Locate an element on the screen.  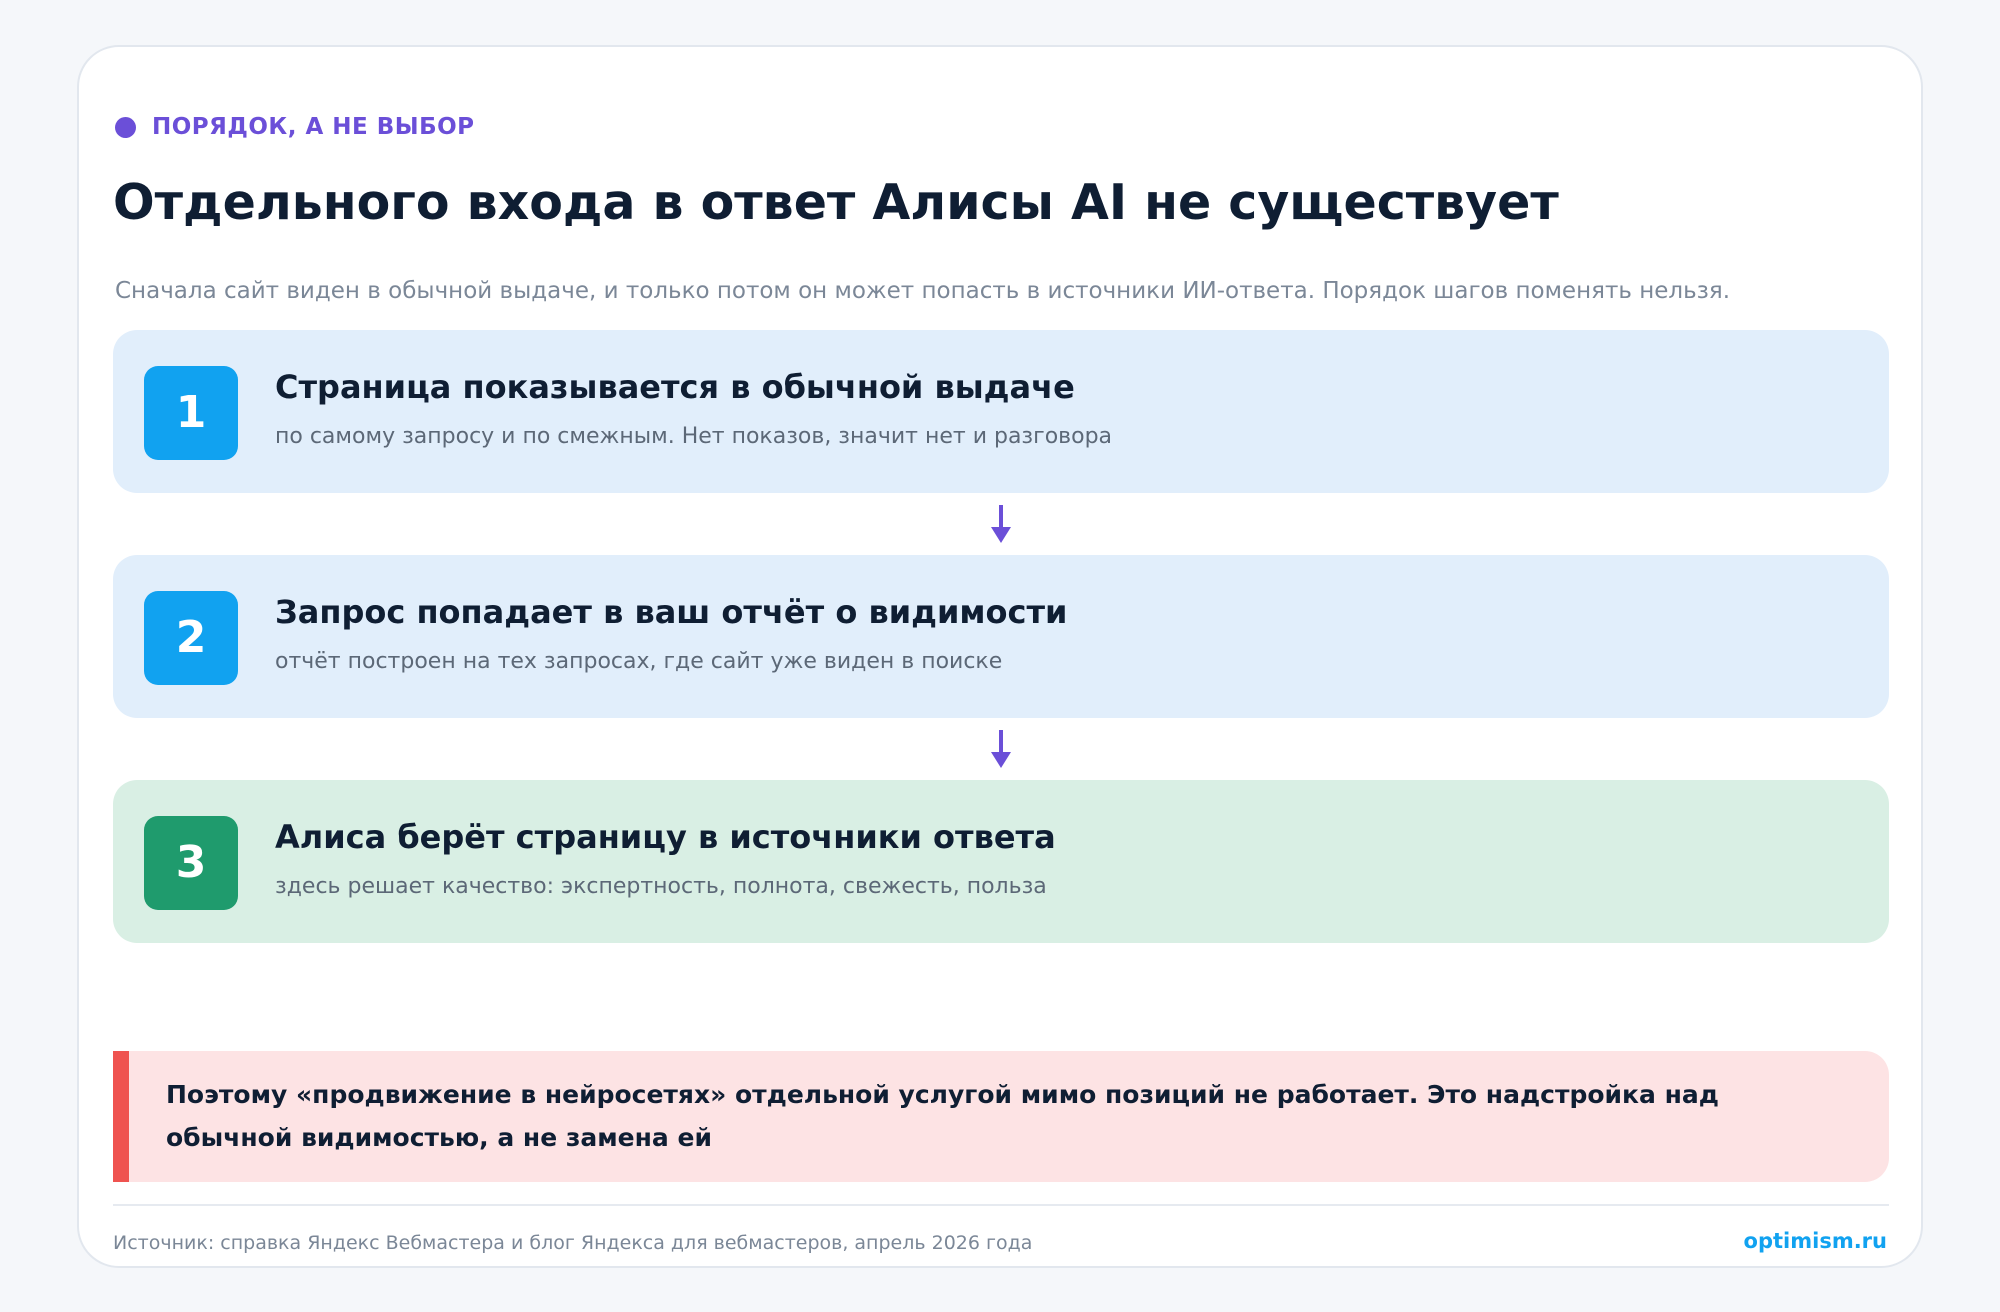
eyebrow: ПОРЯДОК, А НЕ ВЫБОР is located at coordinates (295, 127).